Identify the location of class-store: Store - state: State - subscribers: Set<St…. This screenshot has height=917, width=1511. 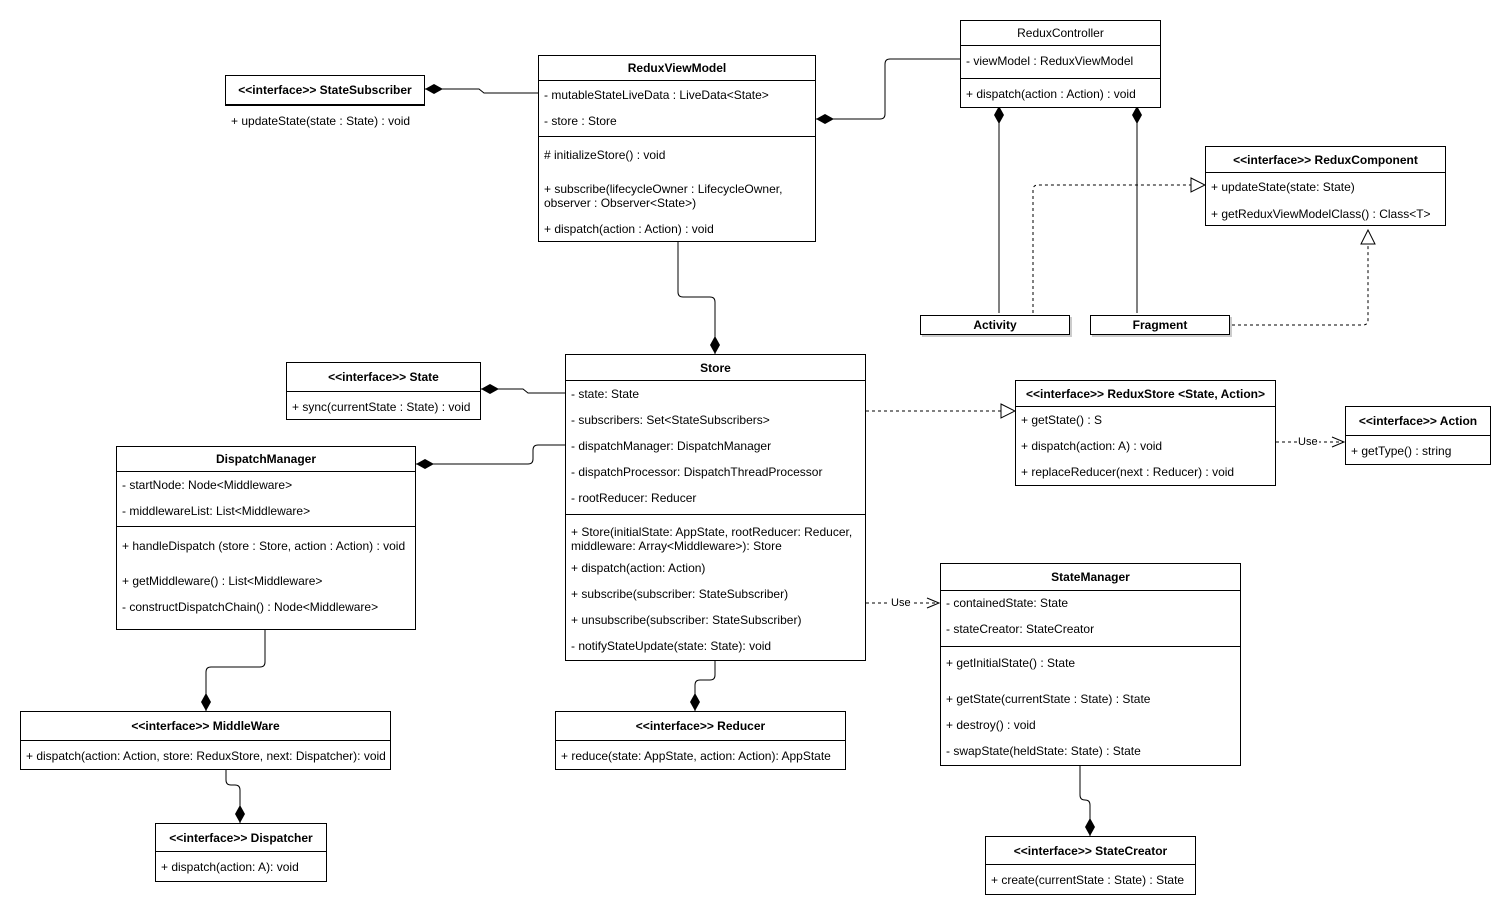
(715, 507).